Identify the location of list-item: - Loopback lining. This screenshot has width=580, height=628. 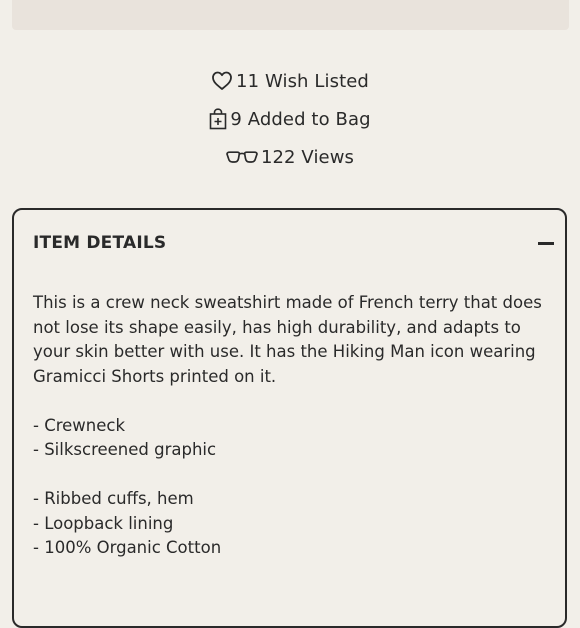
(103, 523).